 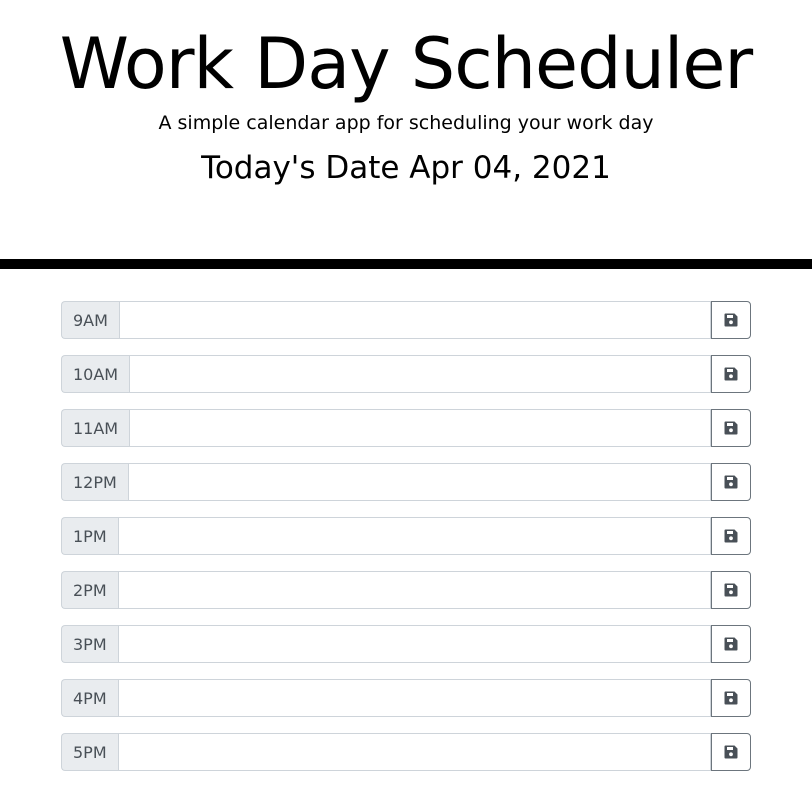 I want to click on hour-label: 12PM, so click(x=94, y=482).